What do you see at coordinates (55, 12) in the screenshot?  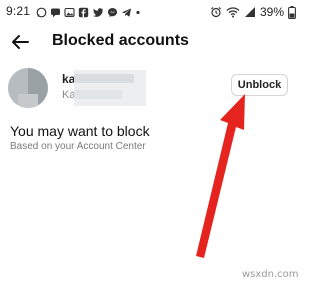 I see `chat-icon` at bounding box center [55, 12].